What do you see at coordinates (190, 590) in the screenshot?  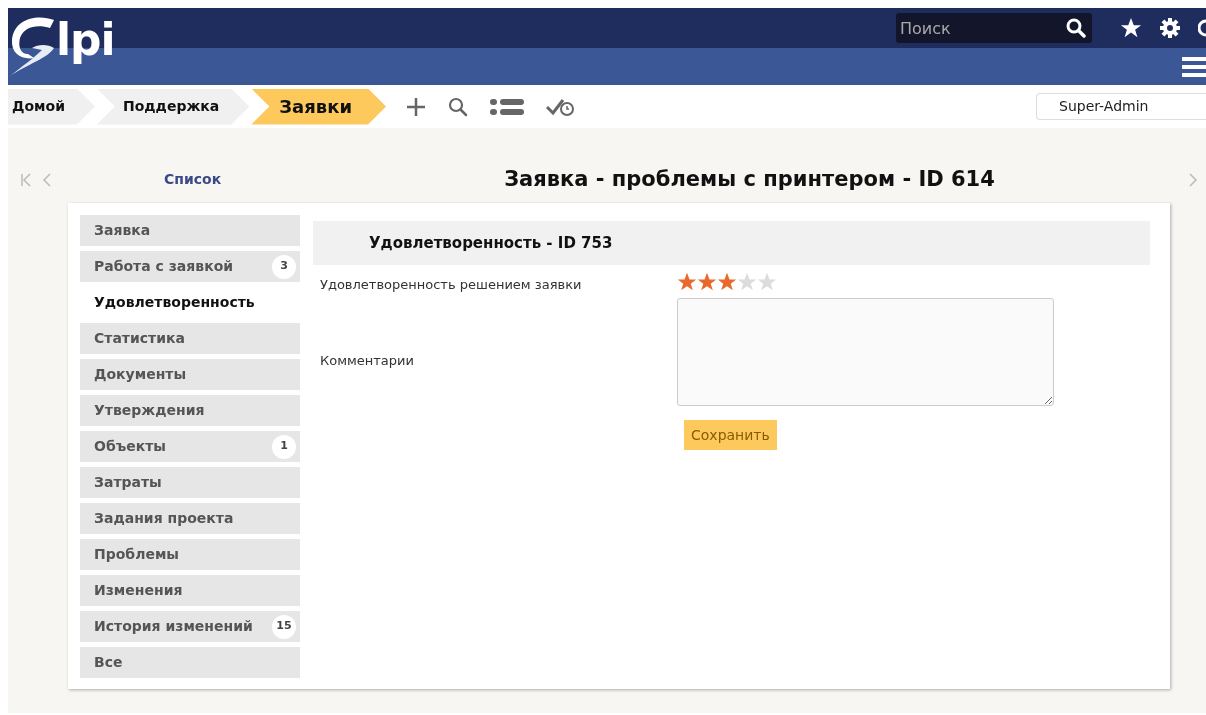 I see `sidebar-tab: Изменения` at bounding box center [190, 590].